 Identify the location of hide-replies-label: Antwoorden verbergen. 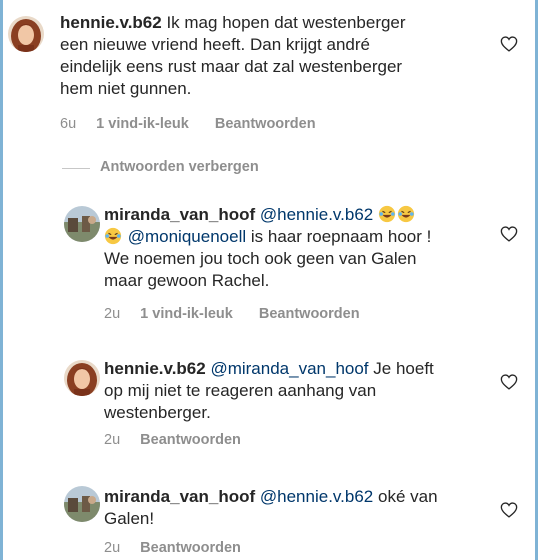
(179, 167).